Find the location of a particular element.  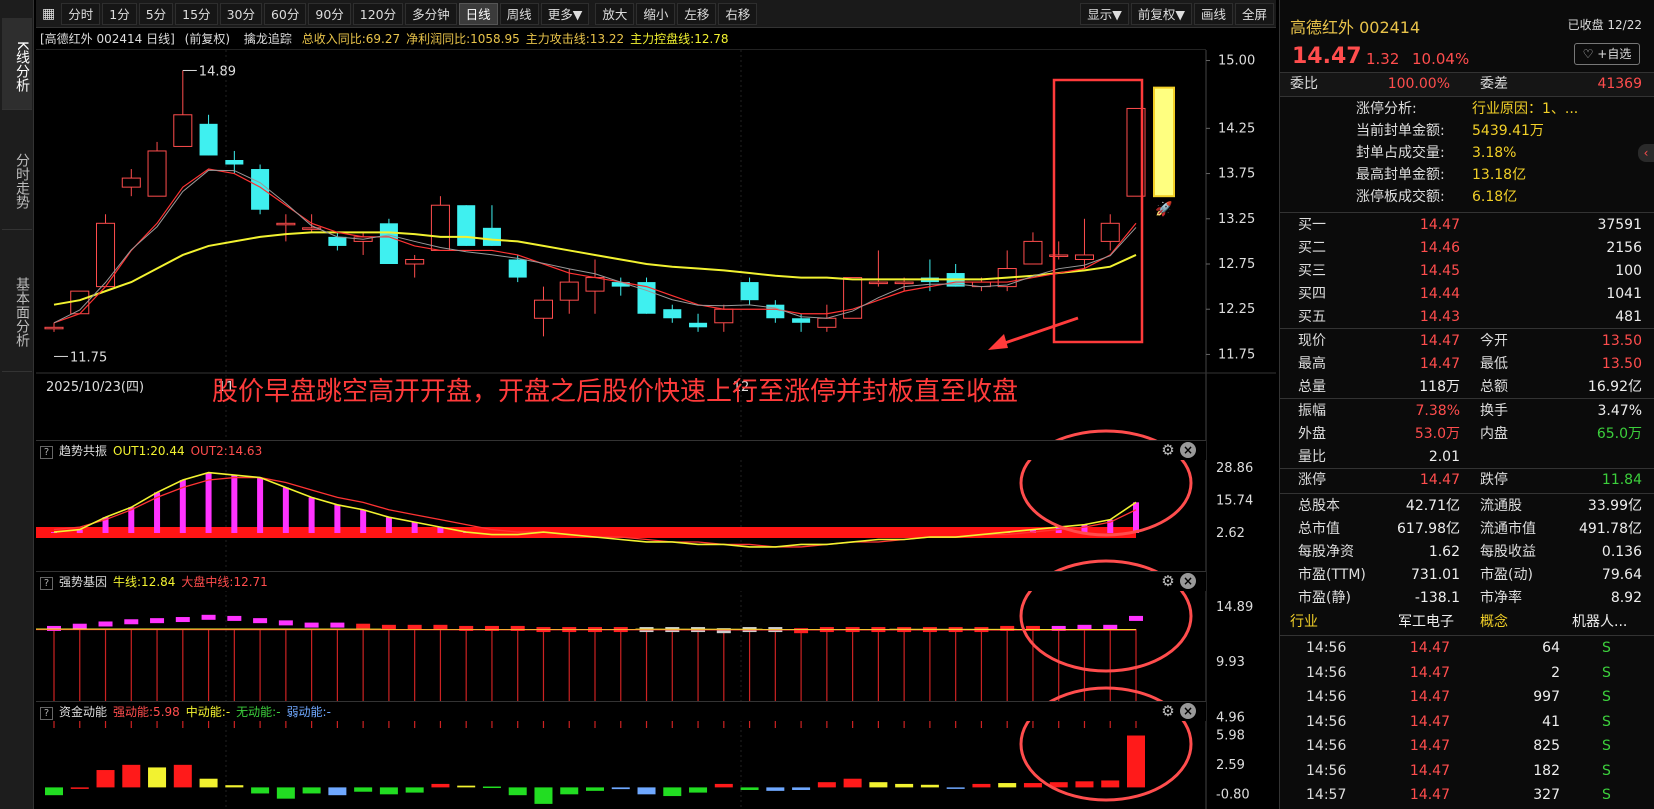

period-button-5: 60分 is located at coordinates (285, 13).